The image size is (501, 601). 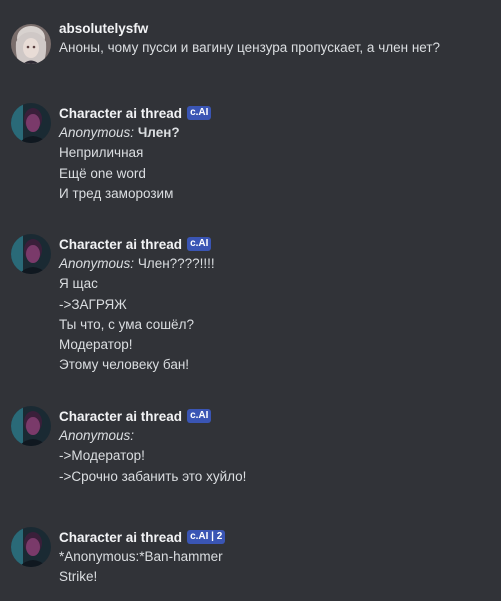 What do you see at coordinates (141, 556) in the screenshot?
I see `message-text: *Anonymous:*Ban-hammer` at bounding box center [141, 556].